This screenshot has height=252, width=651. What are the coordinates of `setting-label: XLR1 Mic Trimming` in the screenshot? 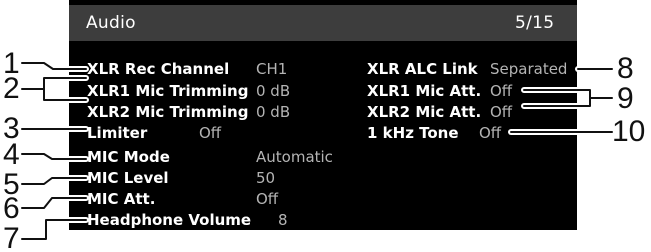 It's located at (168, 91).